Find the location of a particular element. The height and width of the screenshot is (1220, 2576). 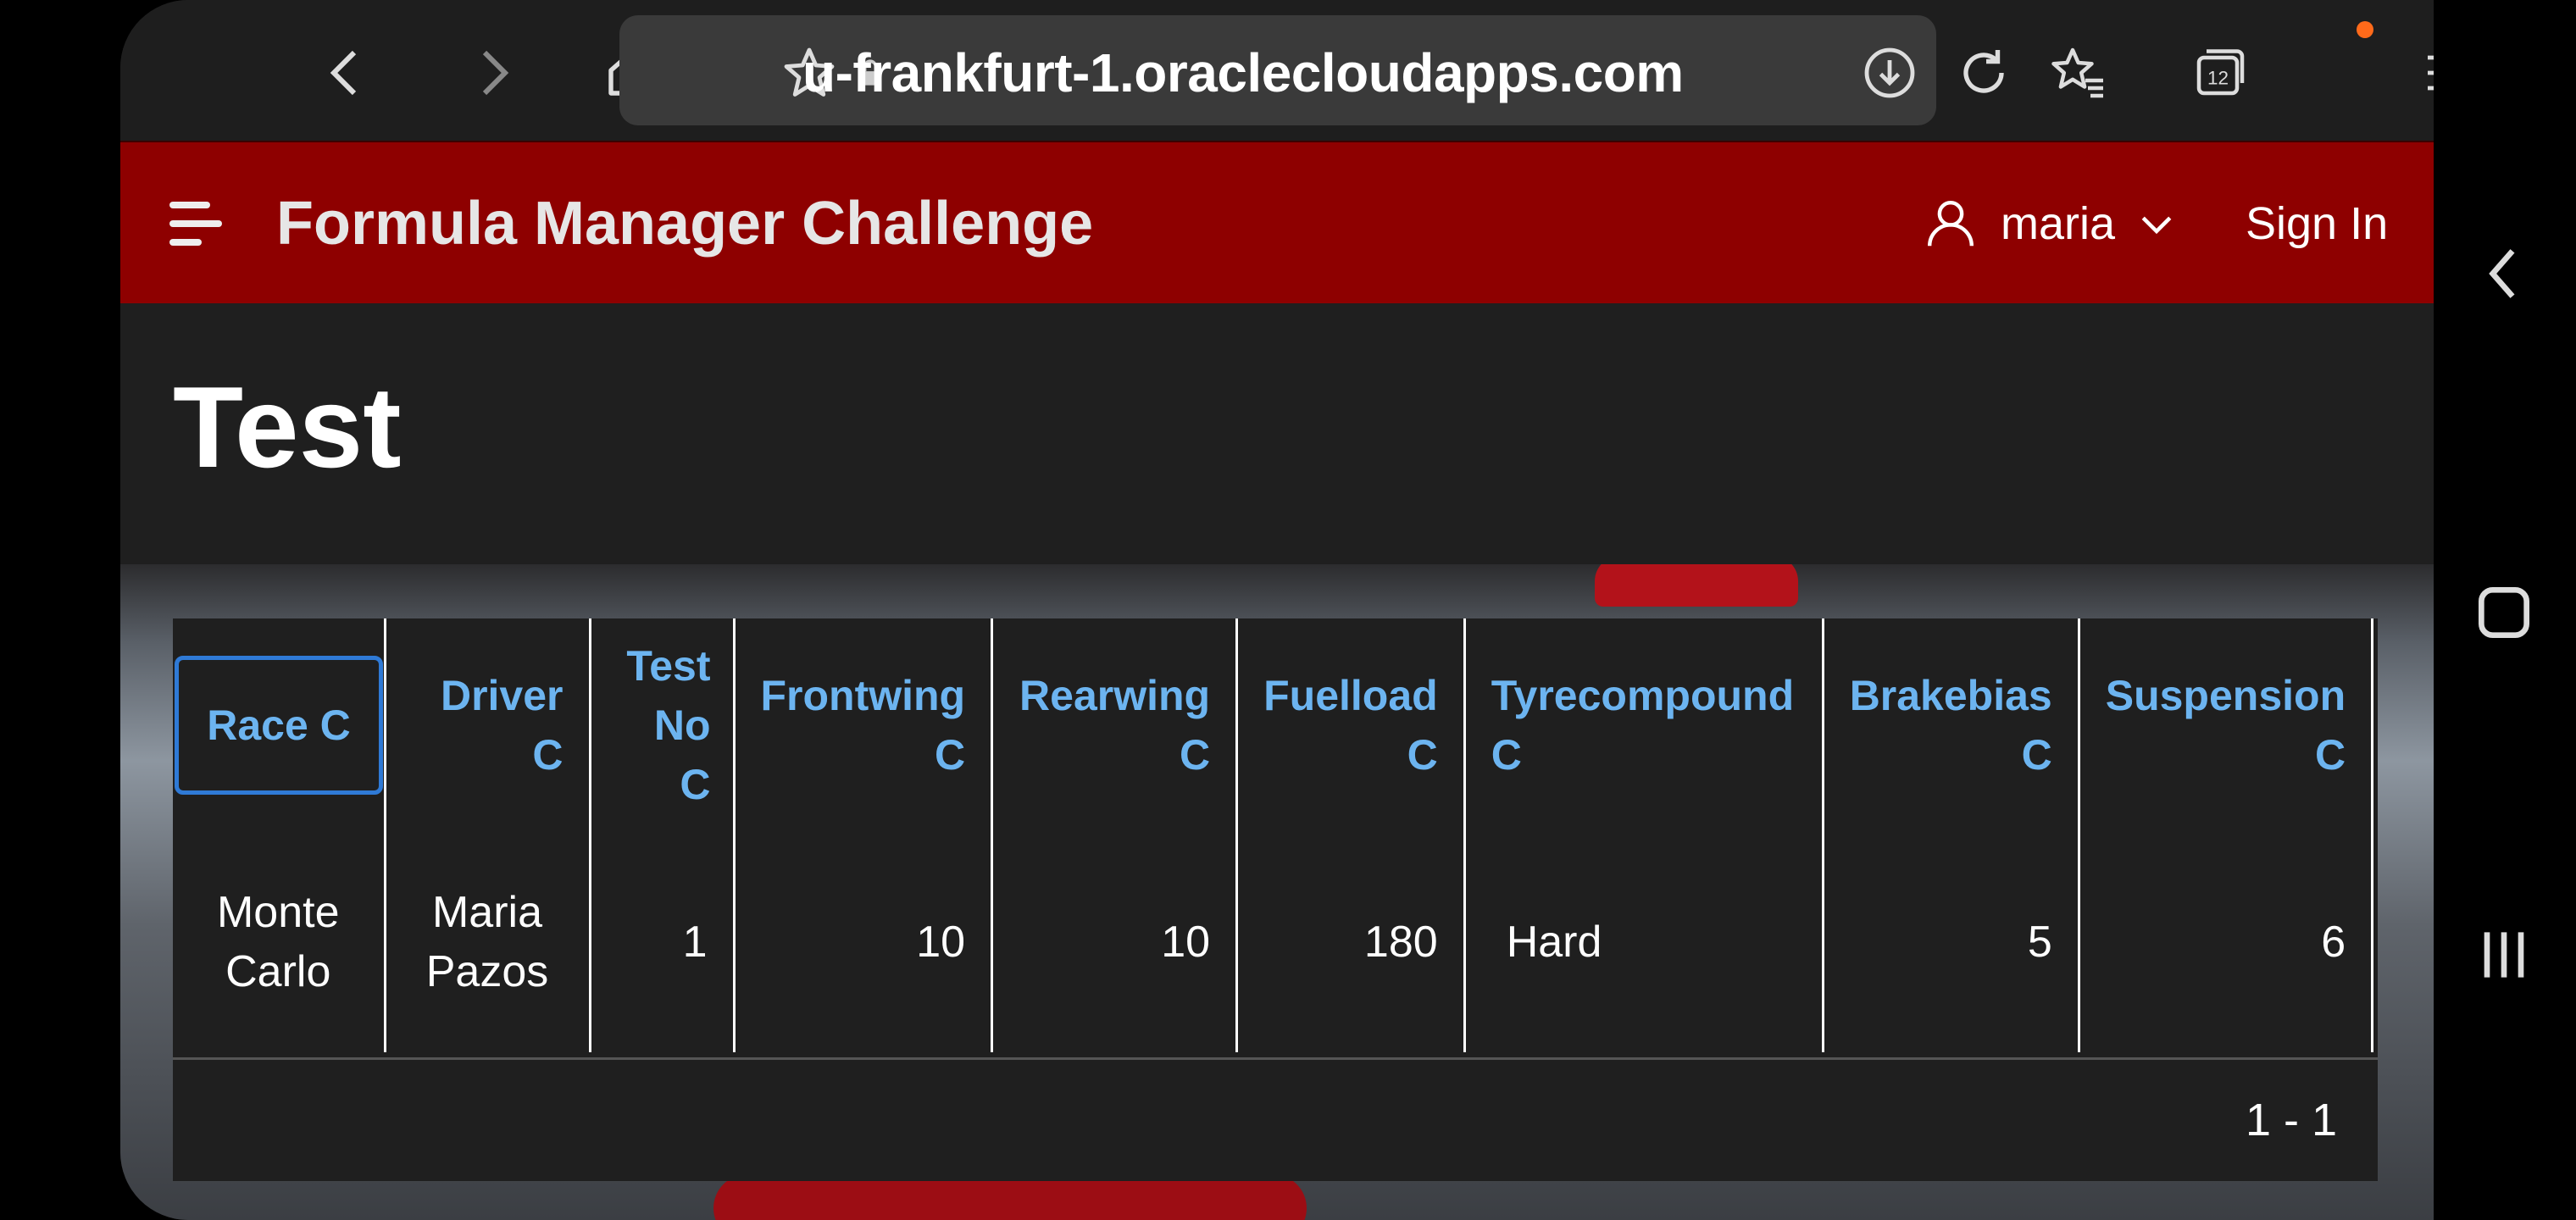

browser-toolbar: u-frankfurt-1.oraclecloudapps.com 12 is located at coordinates (1277, 70).